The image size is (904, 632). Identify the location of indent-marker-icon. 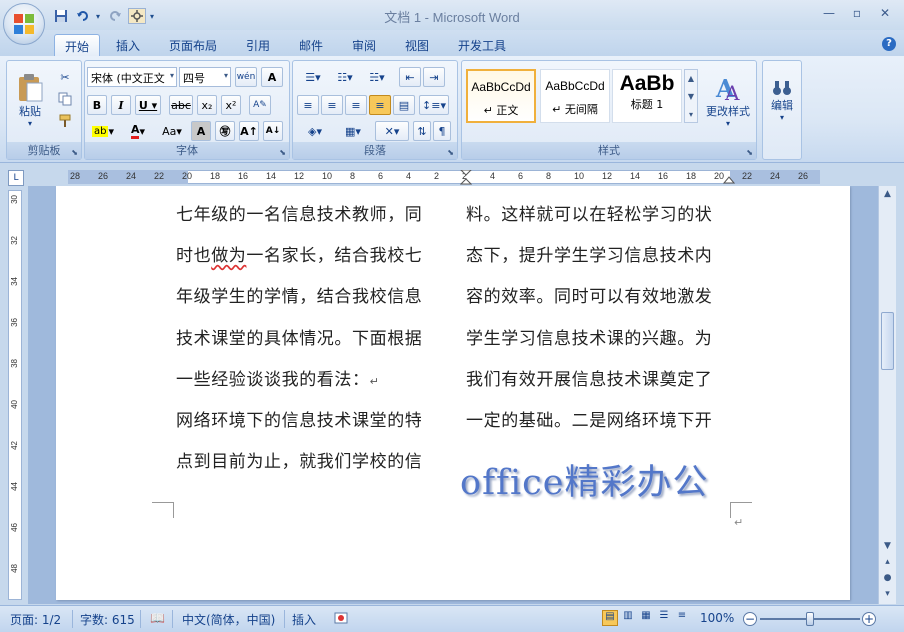
(466, 178).